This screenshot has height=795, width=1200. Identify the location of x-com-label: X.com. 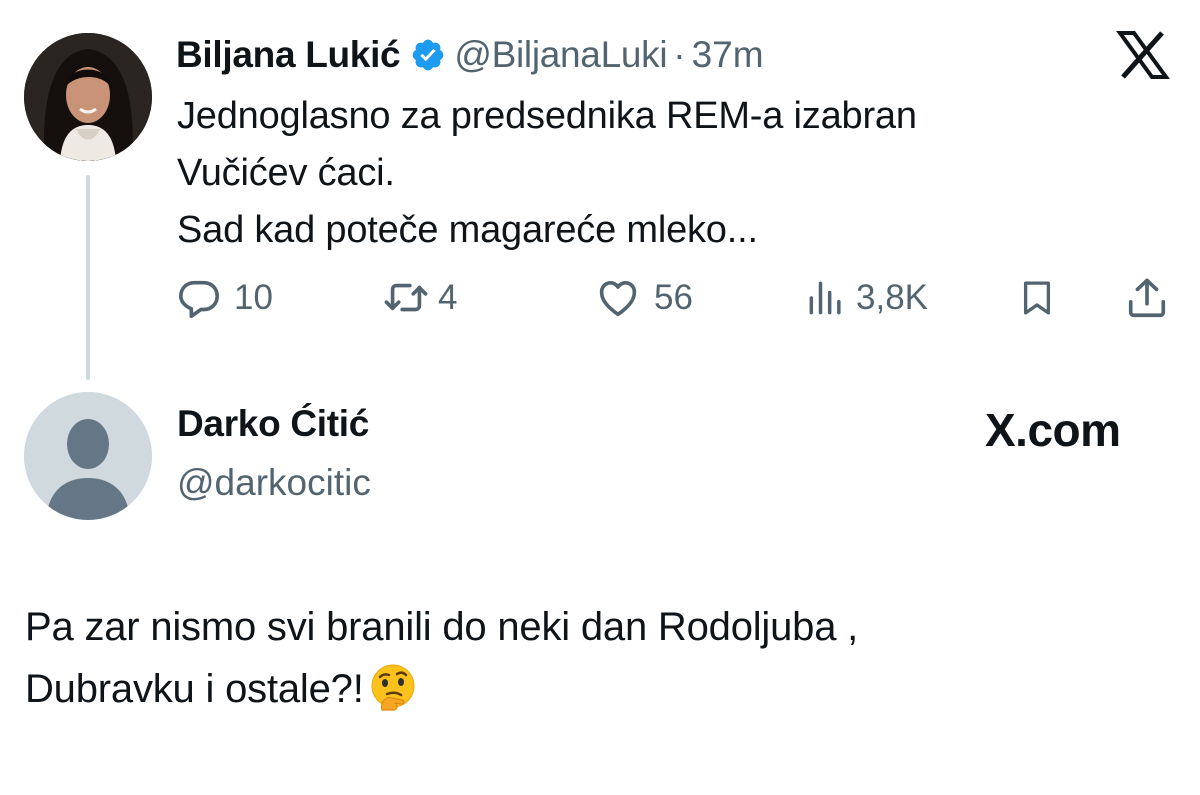
(1053, 430).